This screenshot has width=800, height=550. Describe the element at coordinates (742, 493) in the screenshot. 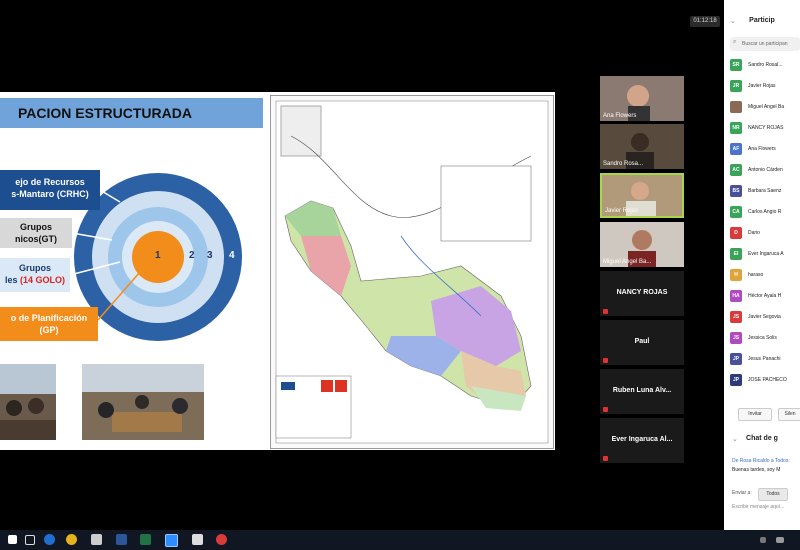

I see `send-to-label: Enviar a:` at that location.